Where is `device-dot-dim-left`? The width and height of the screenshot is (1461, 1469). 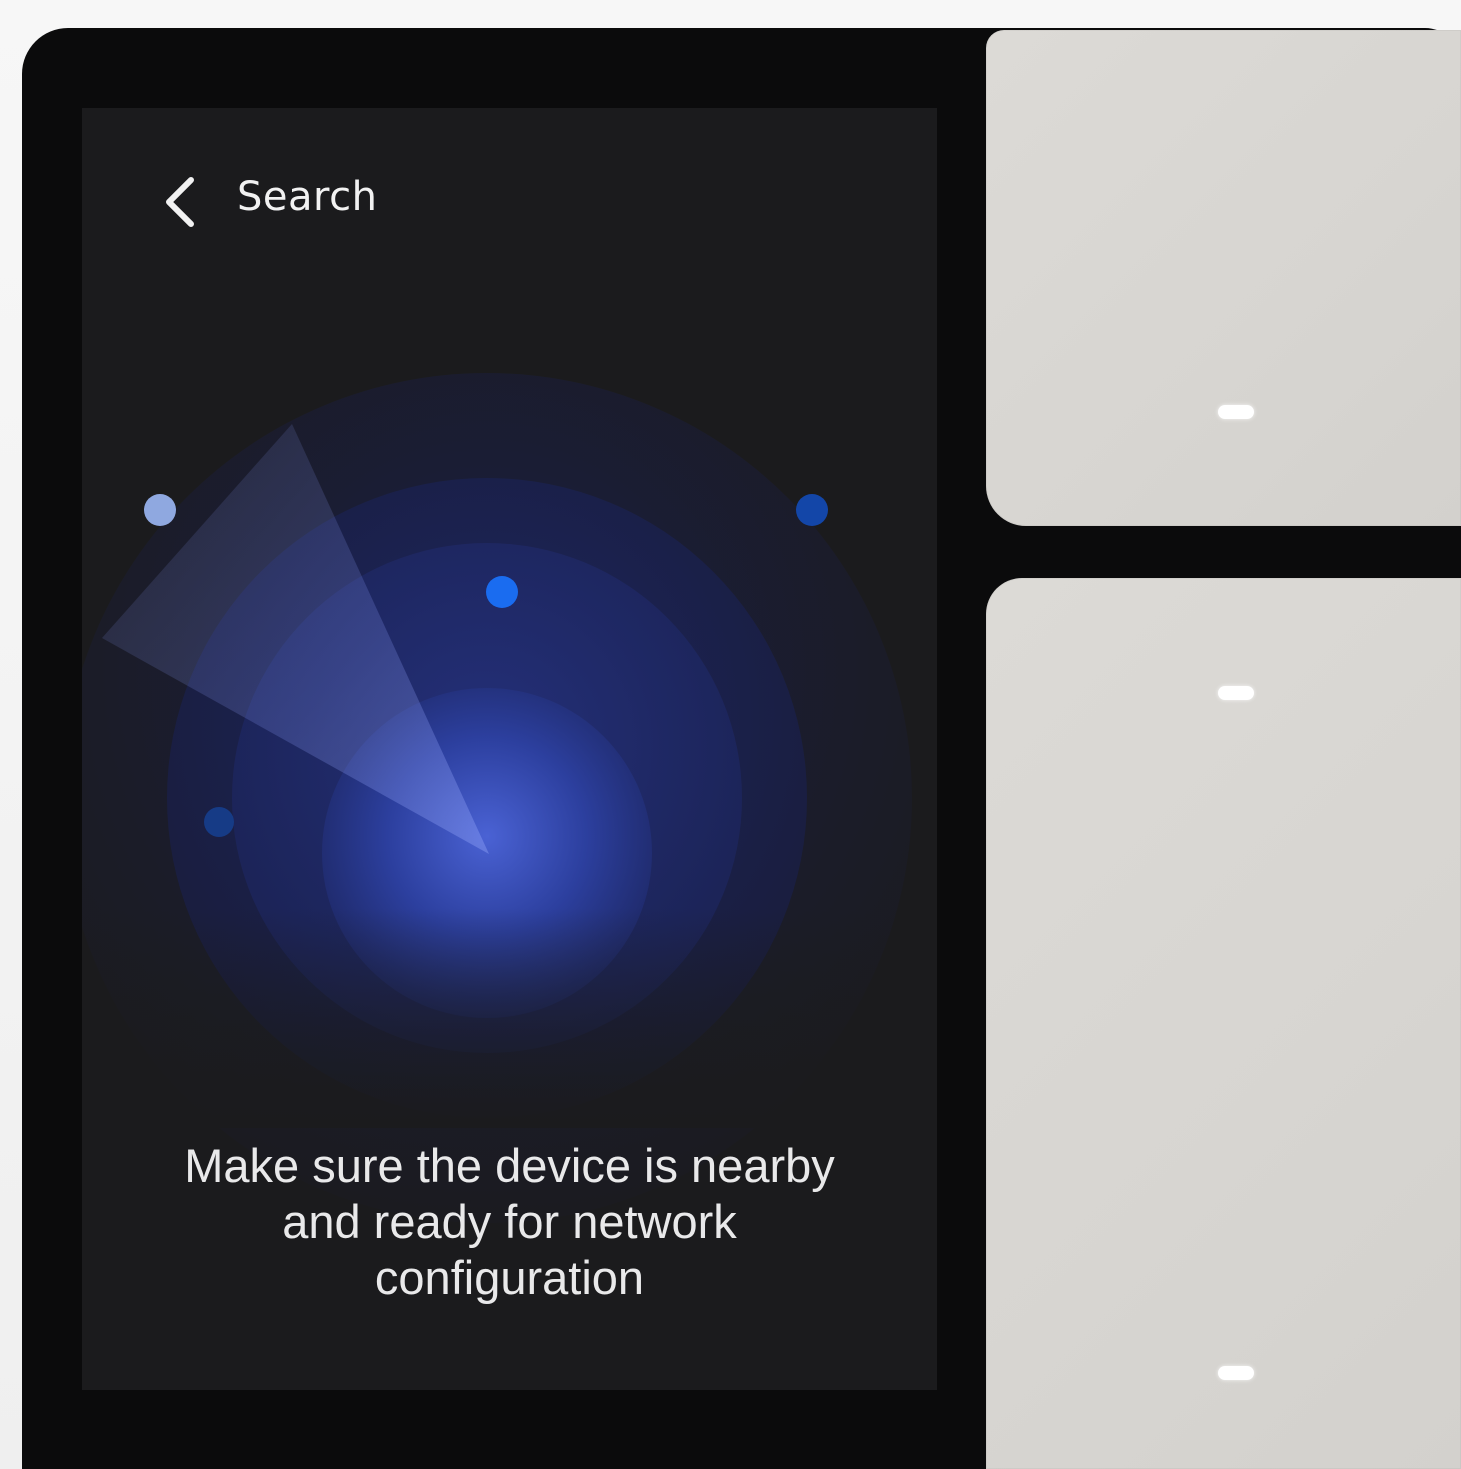
device-dot-dim-left is located at coordinates (219, 822).